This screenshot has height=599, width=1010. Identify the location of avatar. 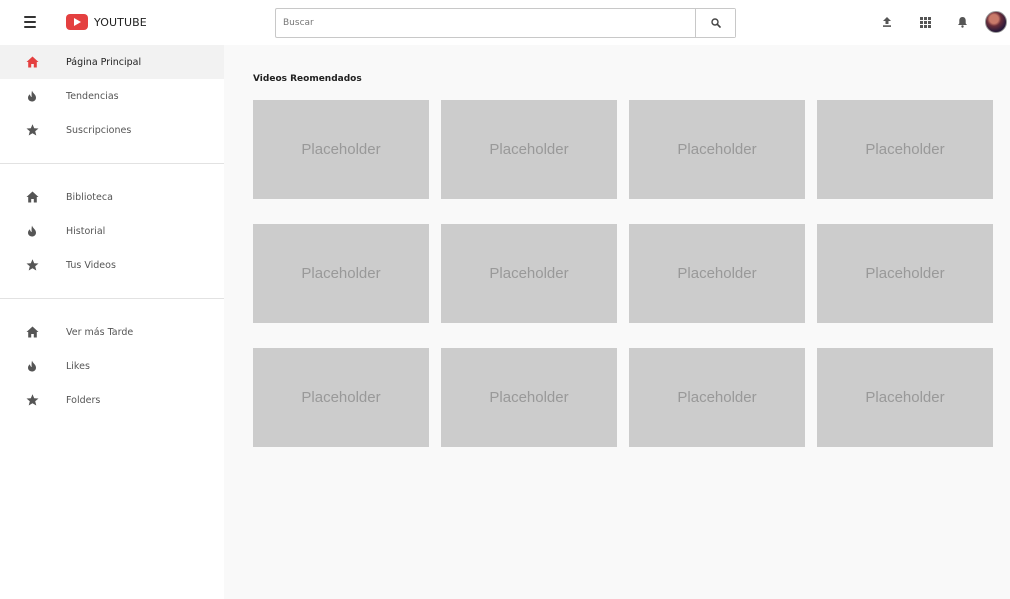
(996, 22).